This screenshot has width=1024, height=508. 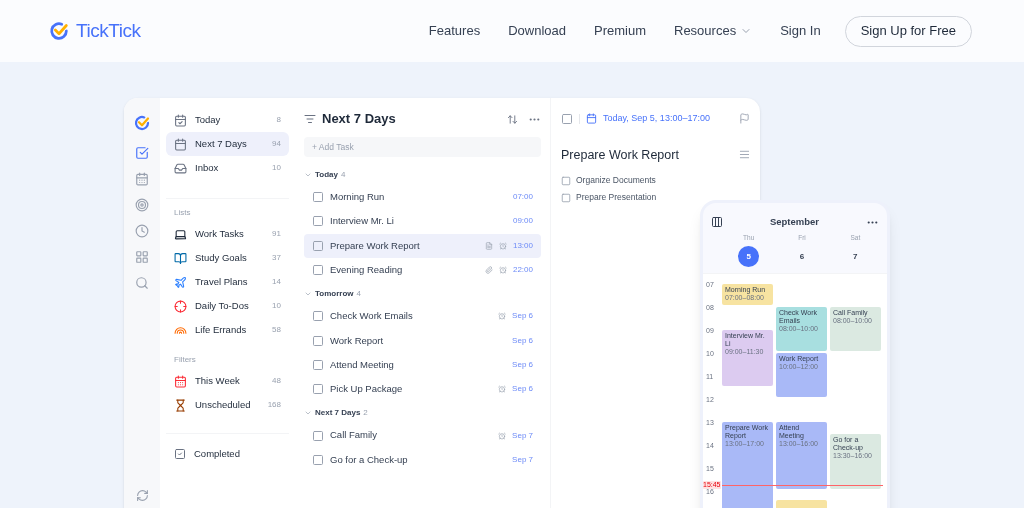 I want to click on task-title: Prepare Work Report, so click(x=375, y=245).